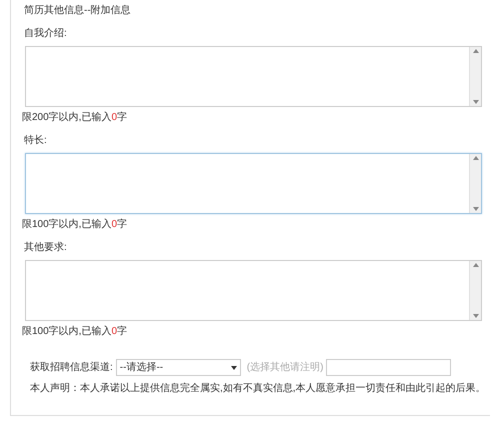  Describe the element at coordinates (389, 367) in the screenshot. I see `other-channel-field` at that location.